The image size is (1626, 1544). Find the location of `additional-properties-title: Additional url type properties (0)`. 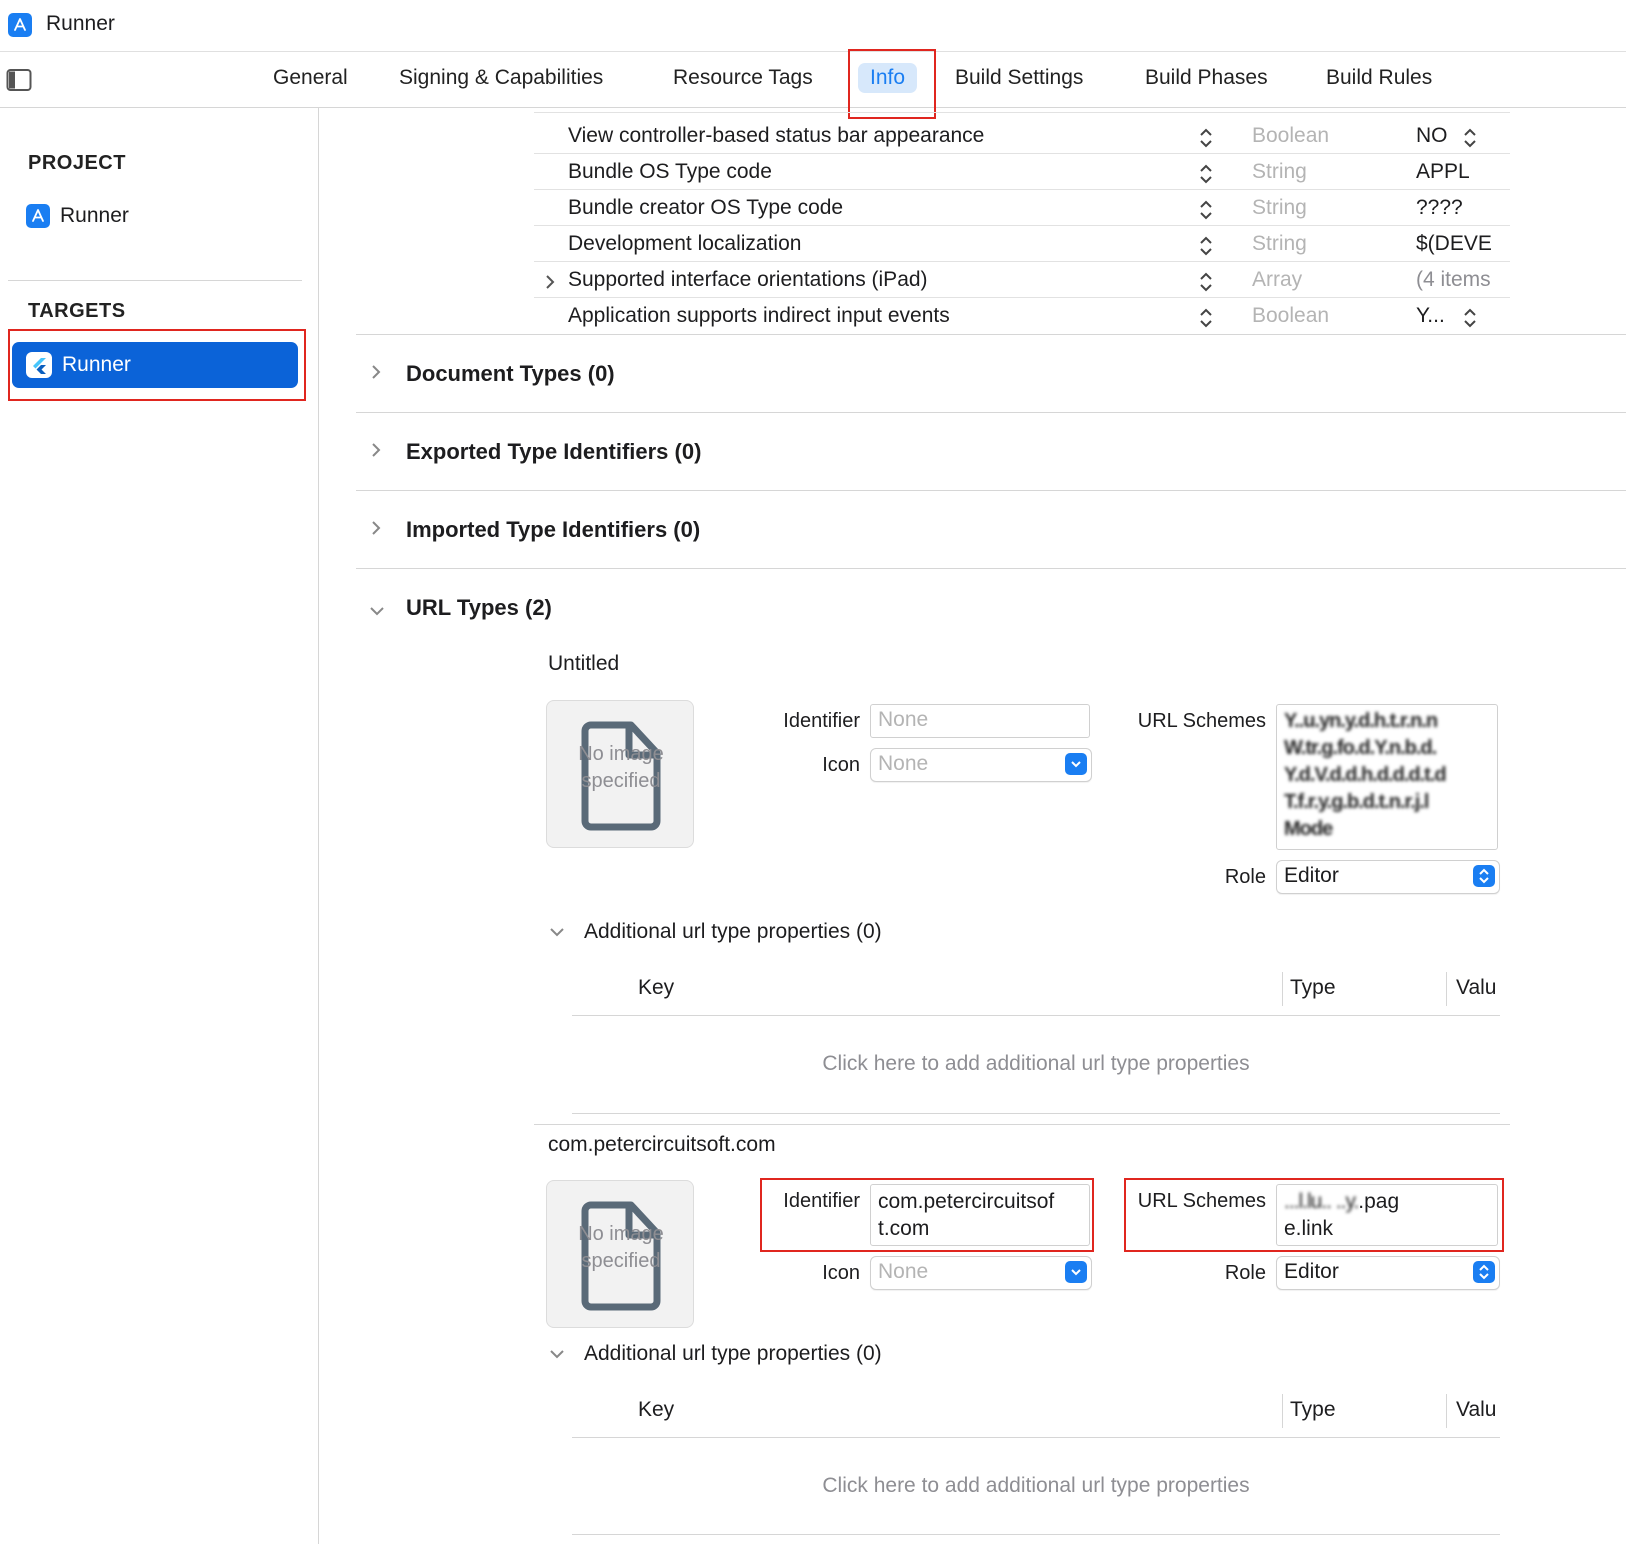

additional-properties-title: Additional url type properties (0) is located at coordinates (733, 931).